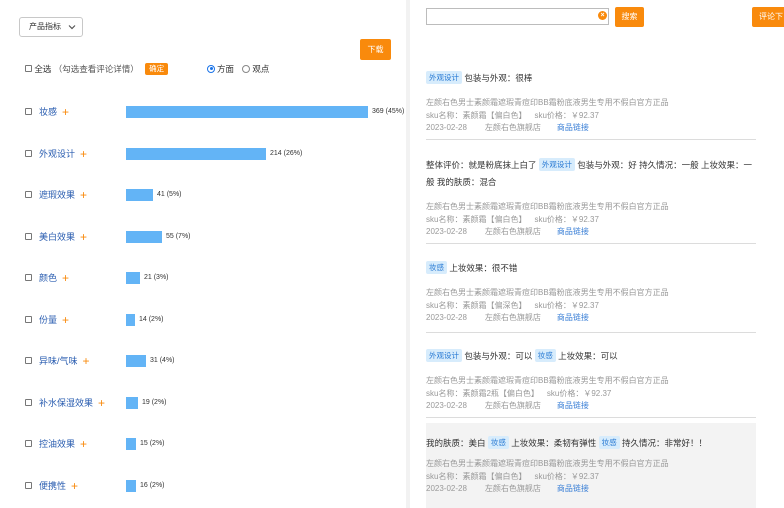  Describe the element at coordinates (72, 403) in the screenshot. I see `aspect-name: 补水保湿效果 +` at that location.